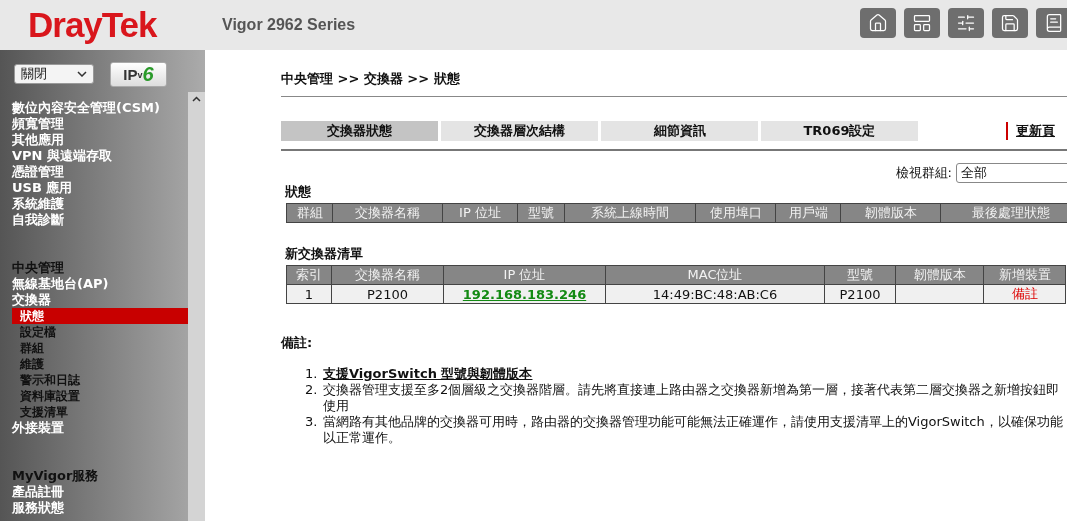  Describe the element at coordinates (311, 390) in the screenshot. I see `list-number: 2.` at that location.